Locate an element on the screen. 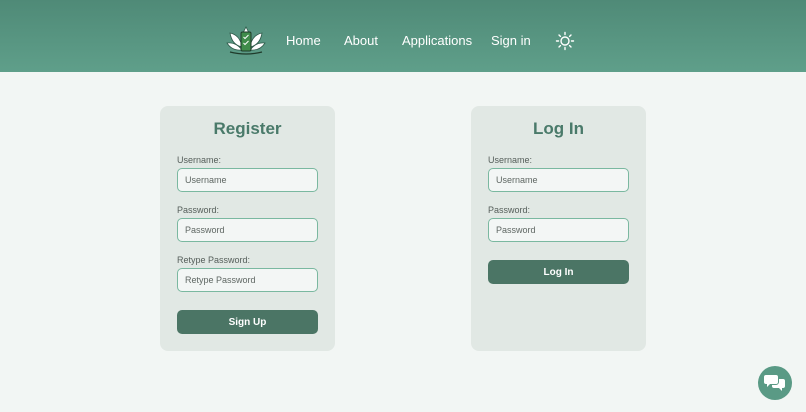  login-password-input is located at coordinates (558, 230).